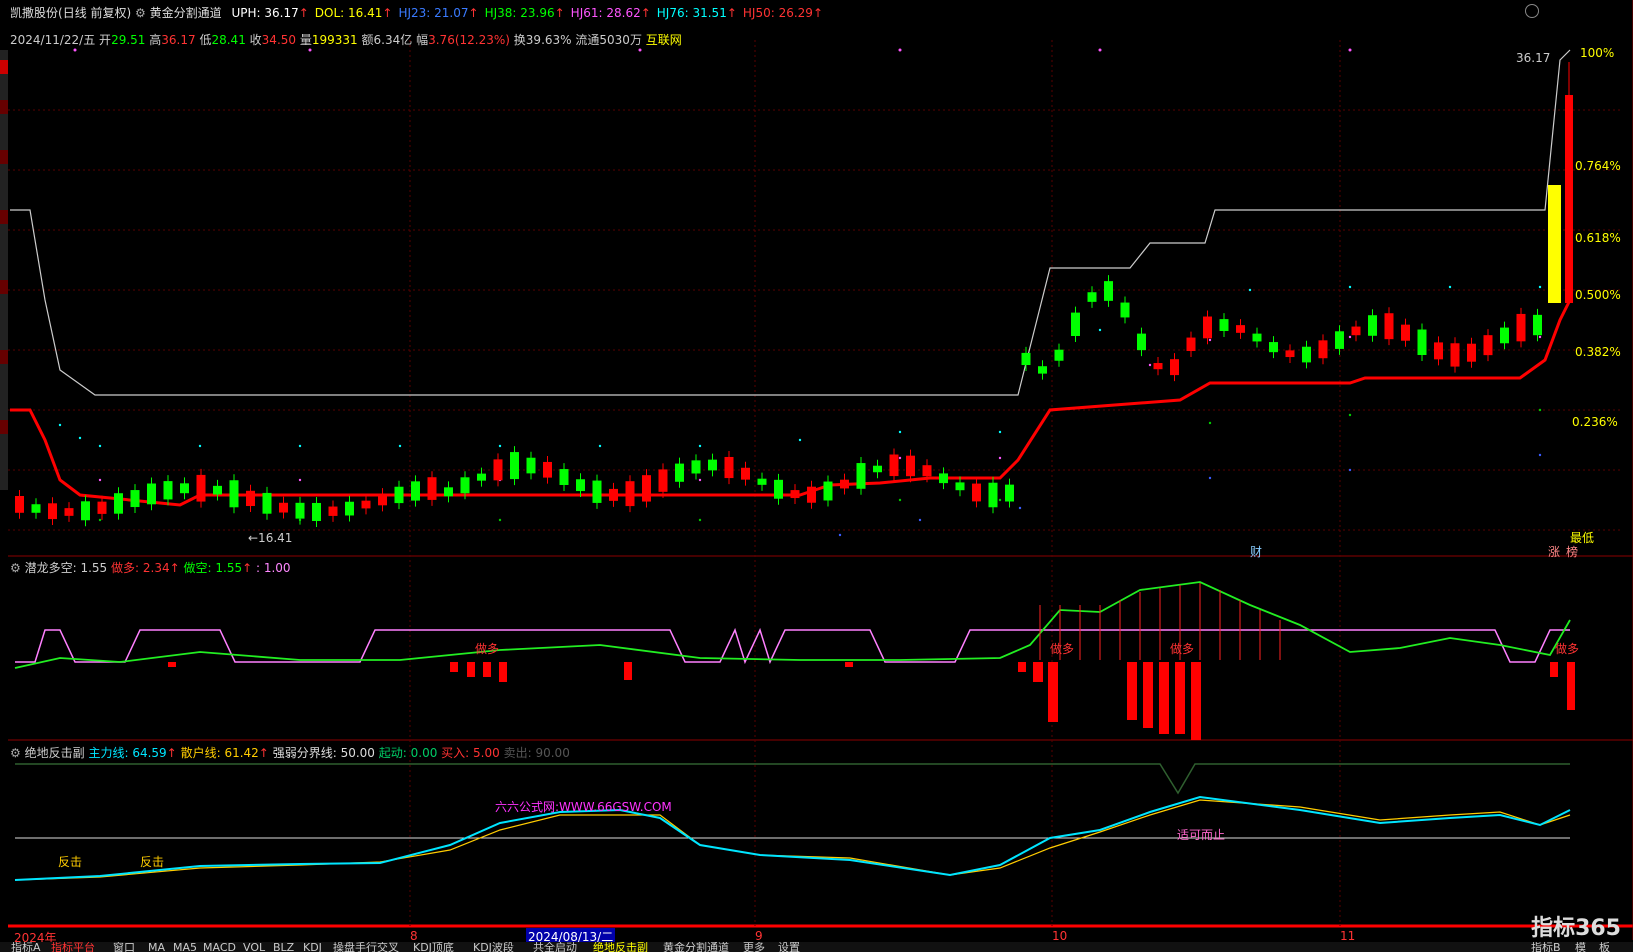 The width and height of the screenshot is (1633, 952). Describe the element at coordinates (185, 947) in the screenshot. I see `tab-item: MA5` at that location.